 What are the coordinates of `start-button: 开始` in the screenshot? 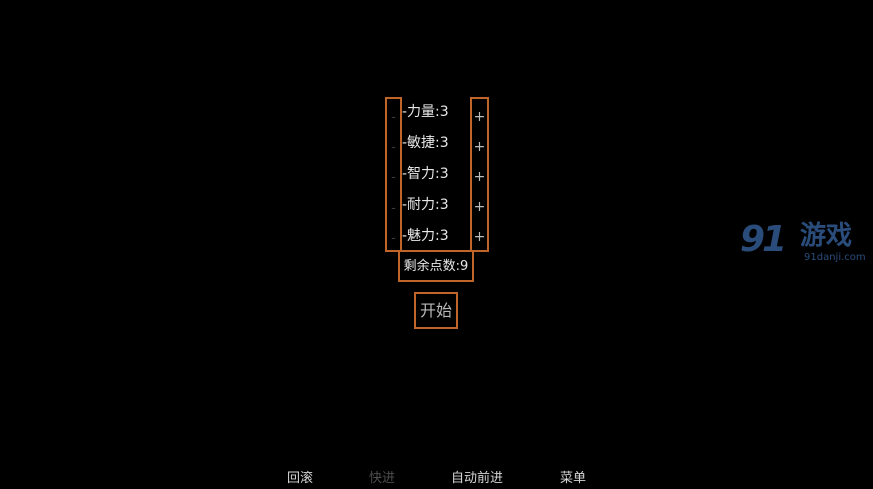 It's located at (436, 310).